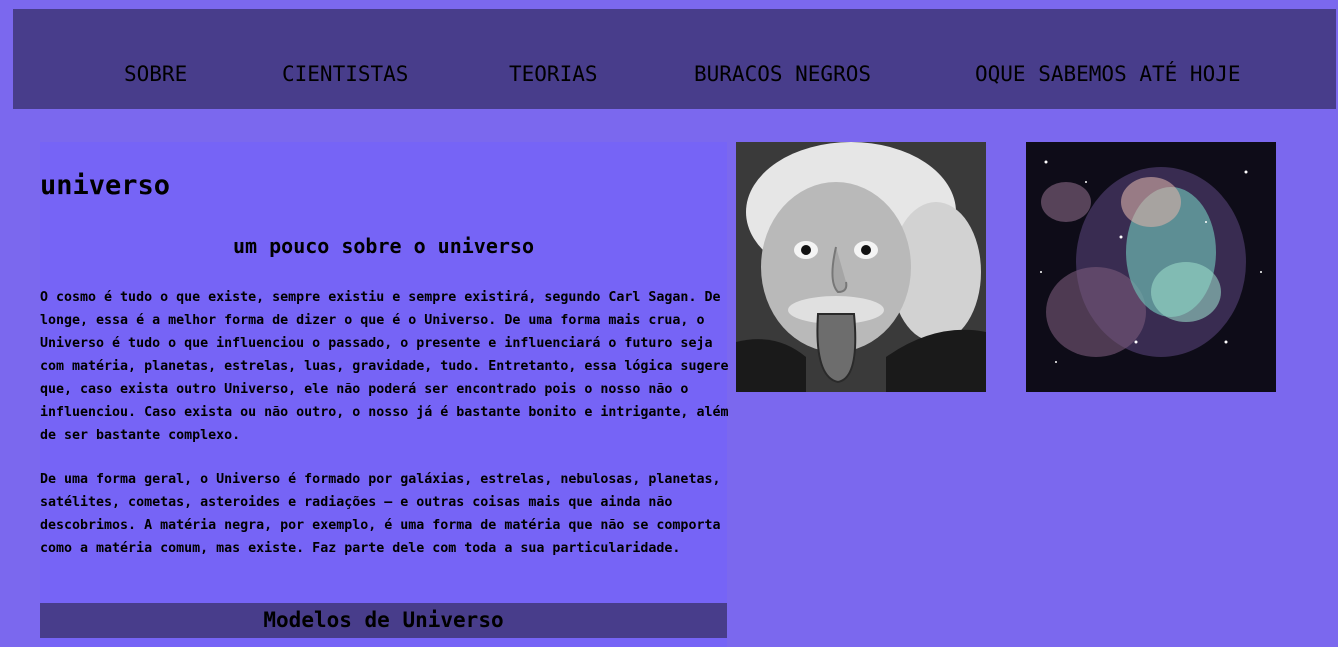 Image resolution: width=1338 pixels, height=647 pixels. Describe the element at coordinates (155, 74) in the screenshot. I see `nav-item-sobre: SOBRE` at that location.